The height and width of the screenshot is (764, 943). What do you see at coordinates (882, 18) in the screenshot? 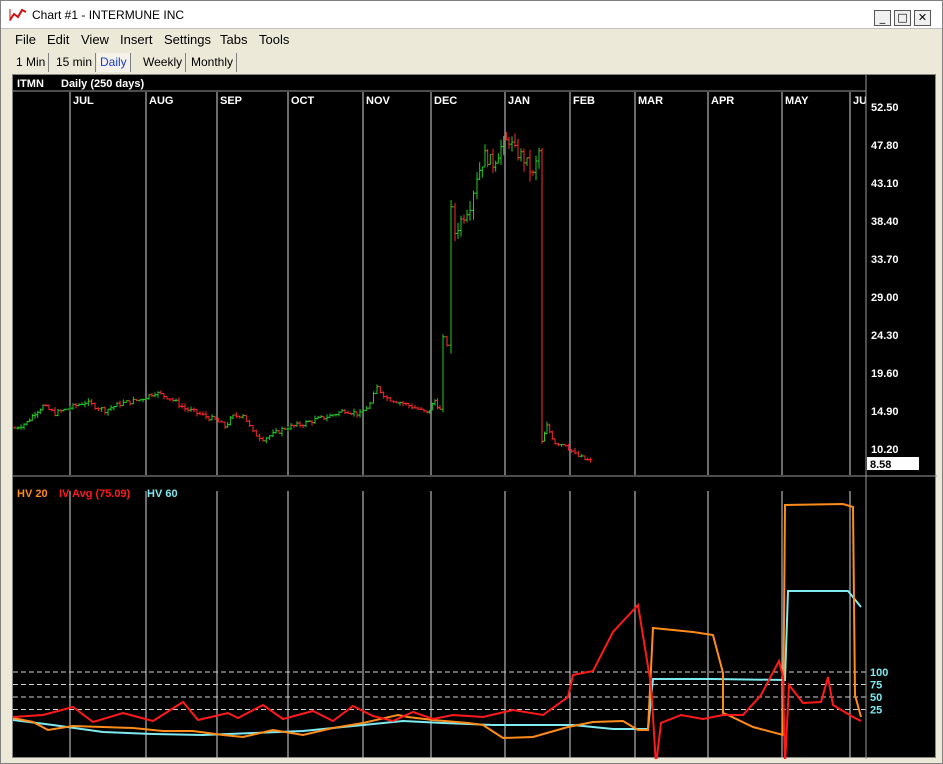
I see `minimize-button: _` at bounding box center [882, 18].